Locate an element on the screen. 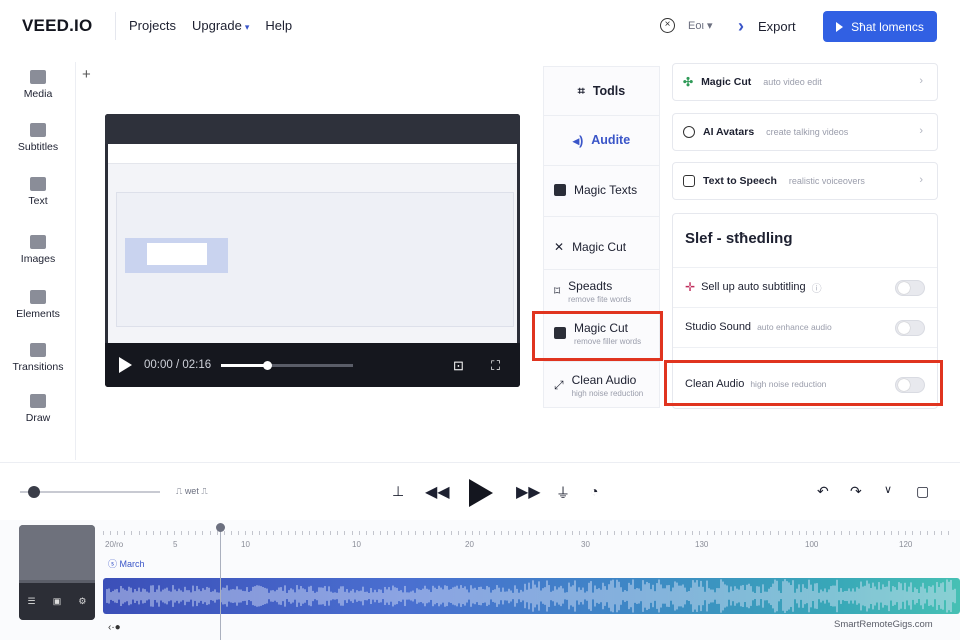 The height and width of the screenshot is (640, 960). playhead-handle is located at coordinates (220, 527).